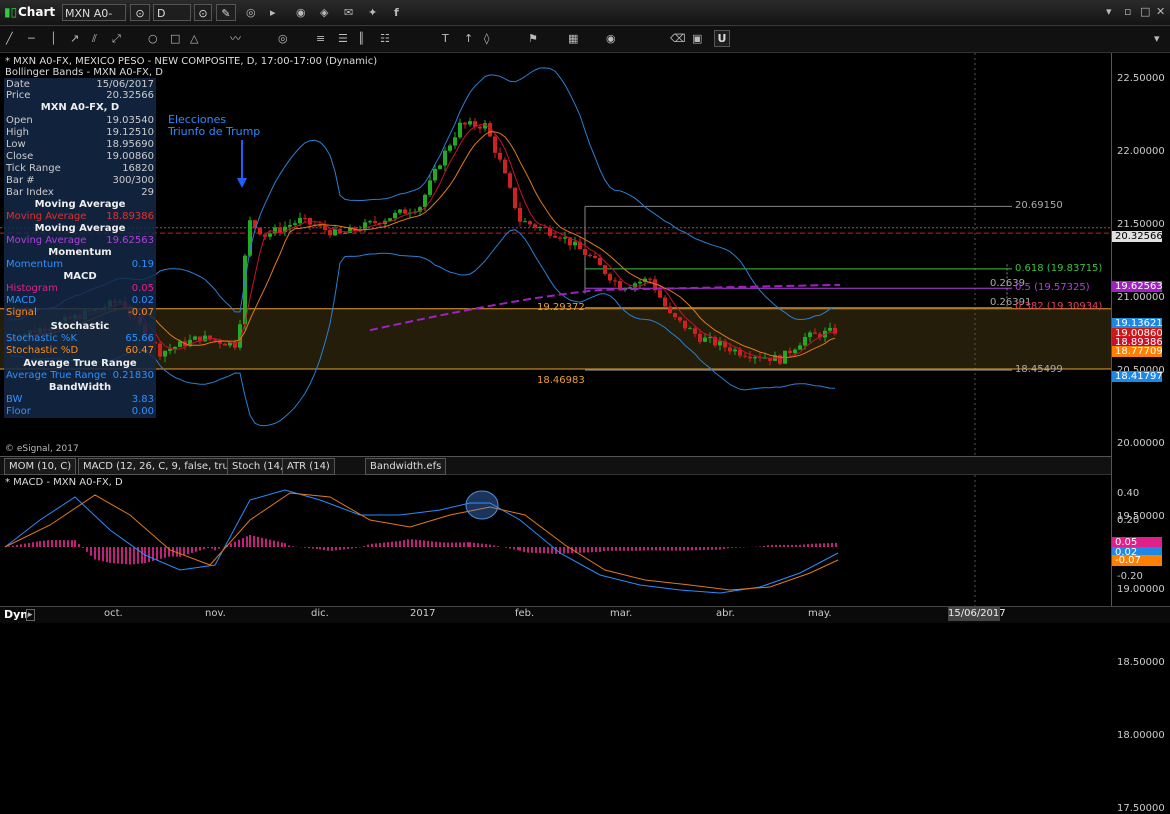 This screenshot has width=1170, height=814. What do you see at coordinates (32, 288) in the screenshot?
I see `histogram-label: Histogram` at bounding box center [32, 288].